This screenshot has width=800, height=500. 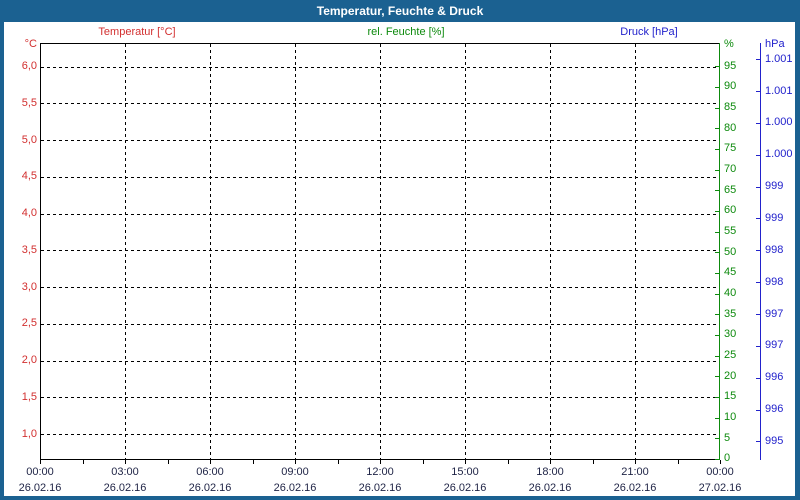 What do you see at coordinates (29, 360) in the screenshot?
I see `temperature-tick-label: 2,0` at bounding box center [29, 360].